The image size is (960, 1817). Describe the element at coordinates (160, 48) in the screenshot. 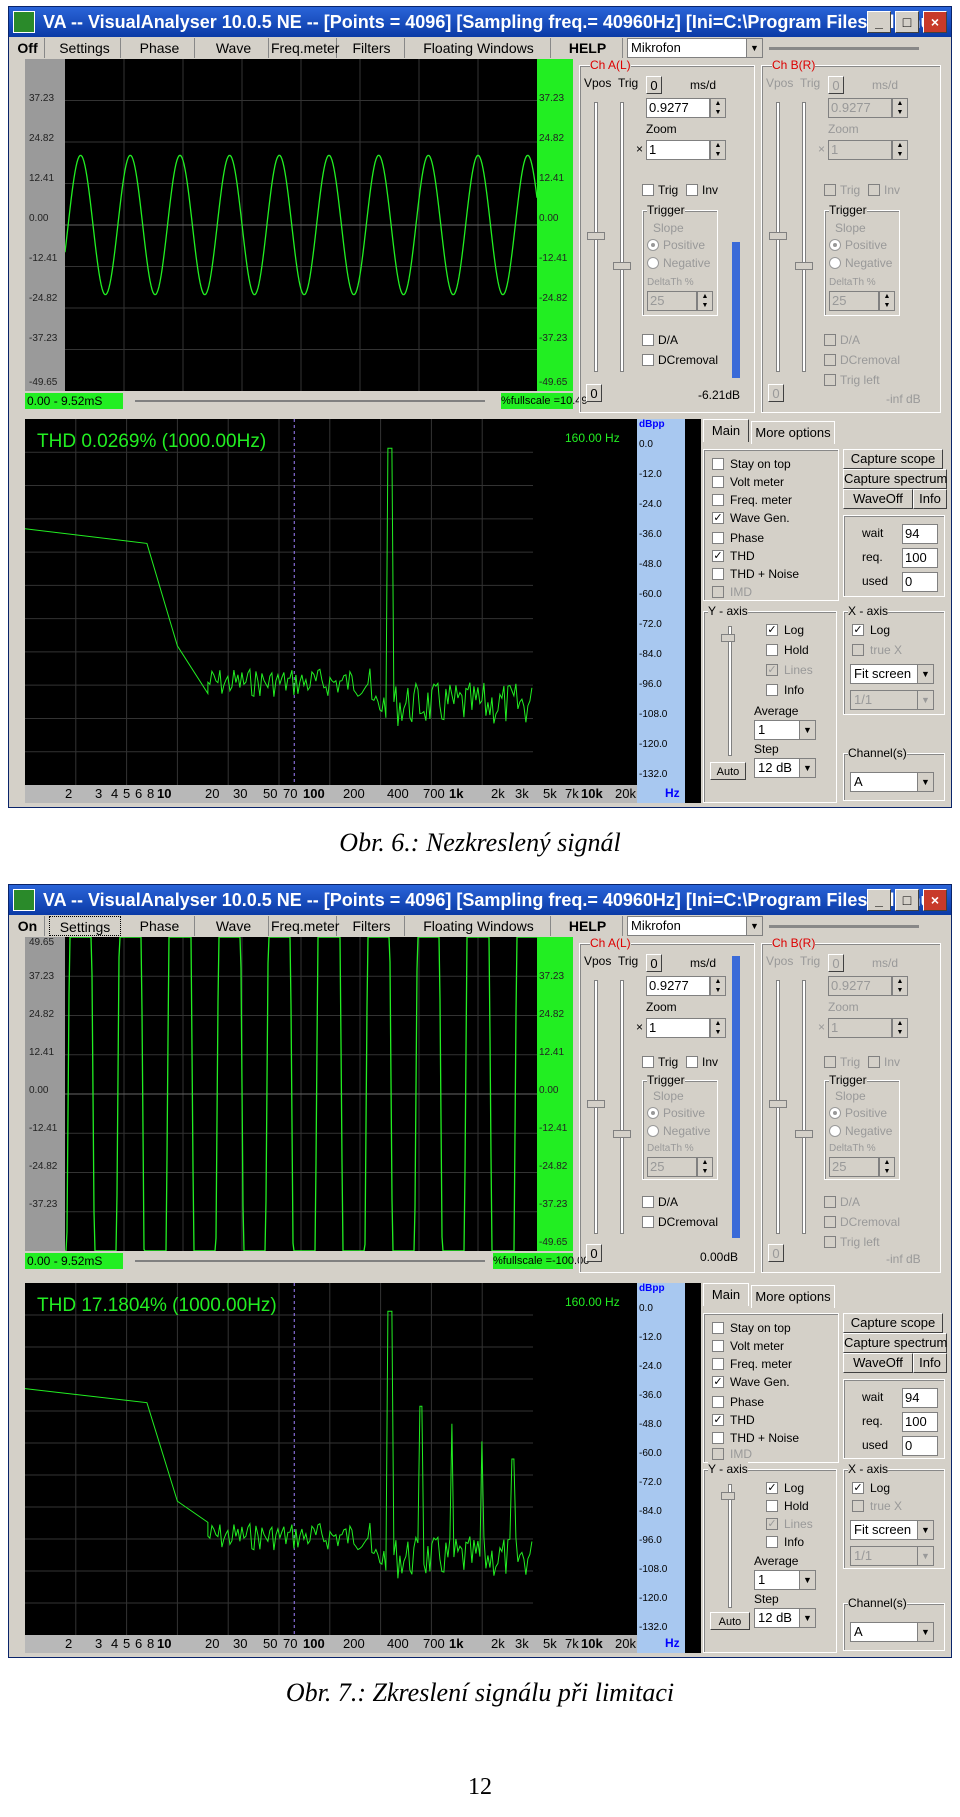

I see `menu-phase: Phase` at that location.